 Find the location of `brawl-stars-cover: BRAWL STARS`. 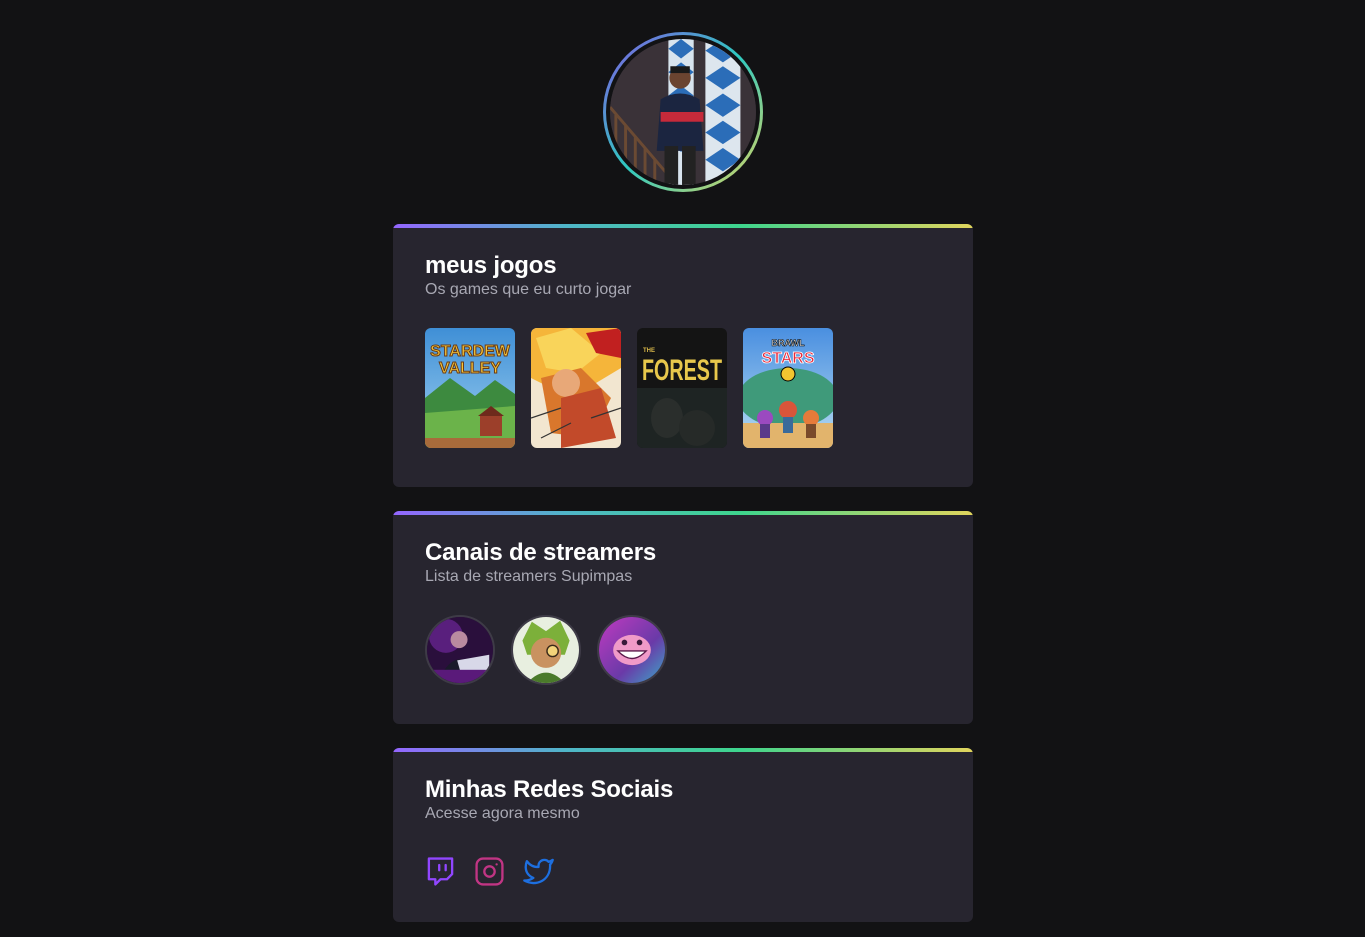

brawl-stars-cover: BRAWL STARS is located at coordinates (788, 388).